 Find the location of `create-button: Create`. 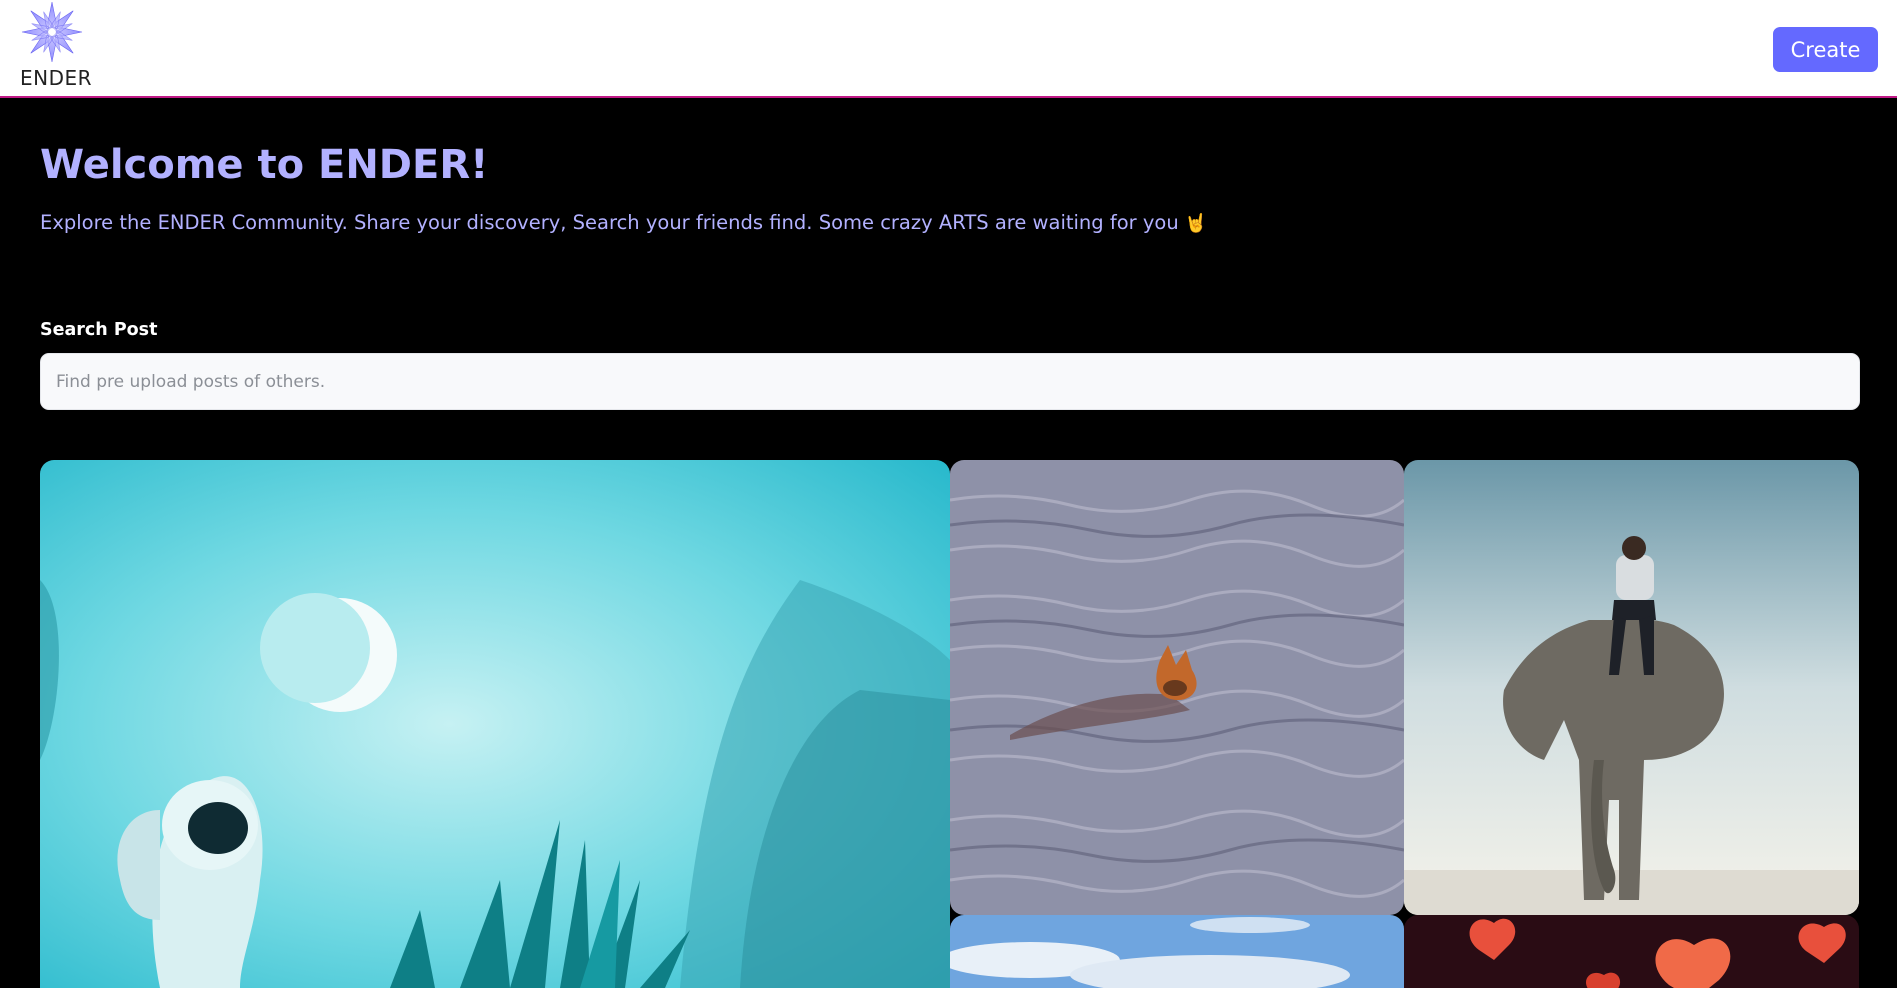

create-button: Create is located at coordinates (1825, 49).